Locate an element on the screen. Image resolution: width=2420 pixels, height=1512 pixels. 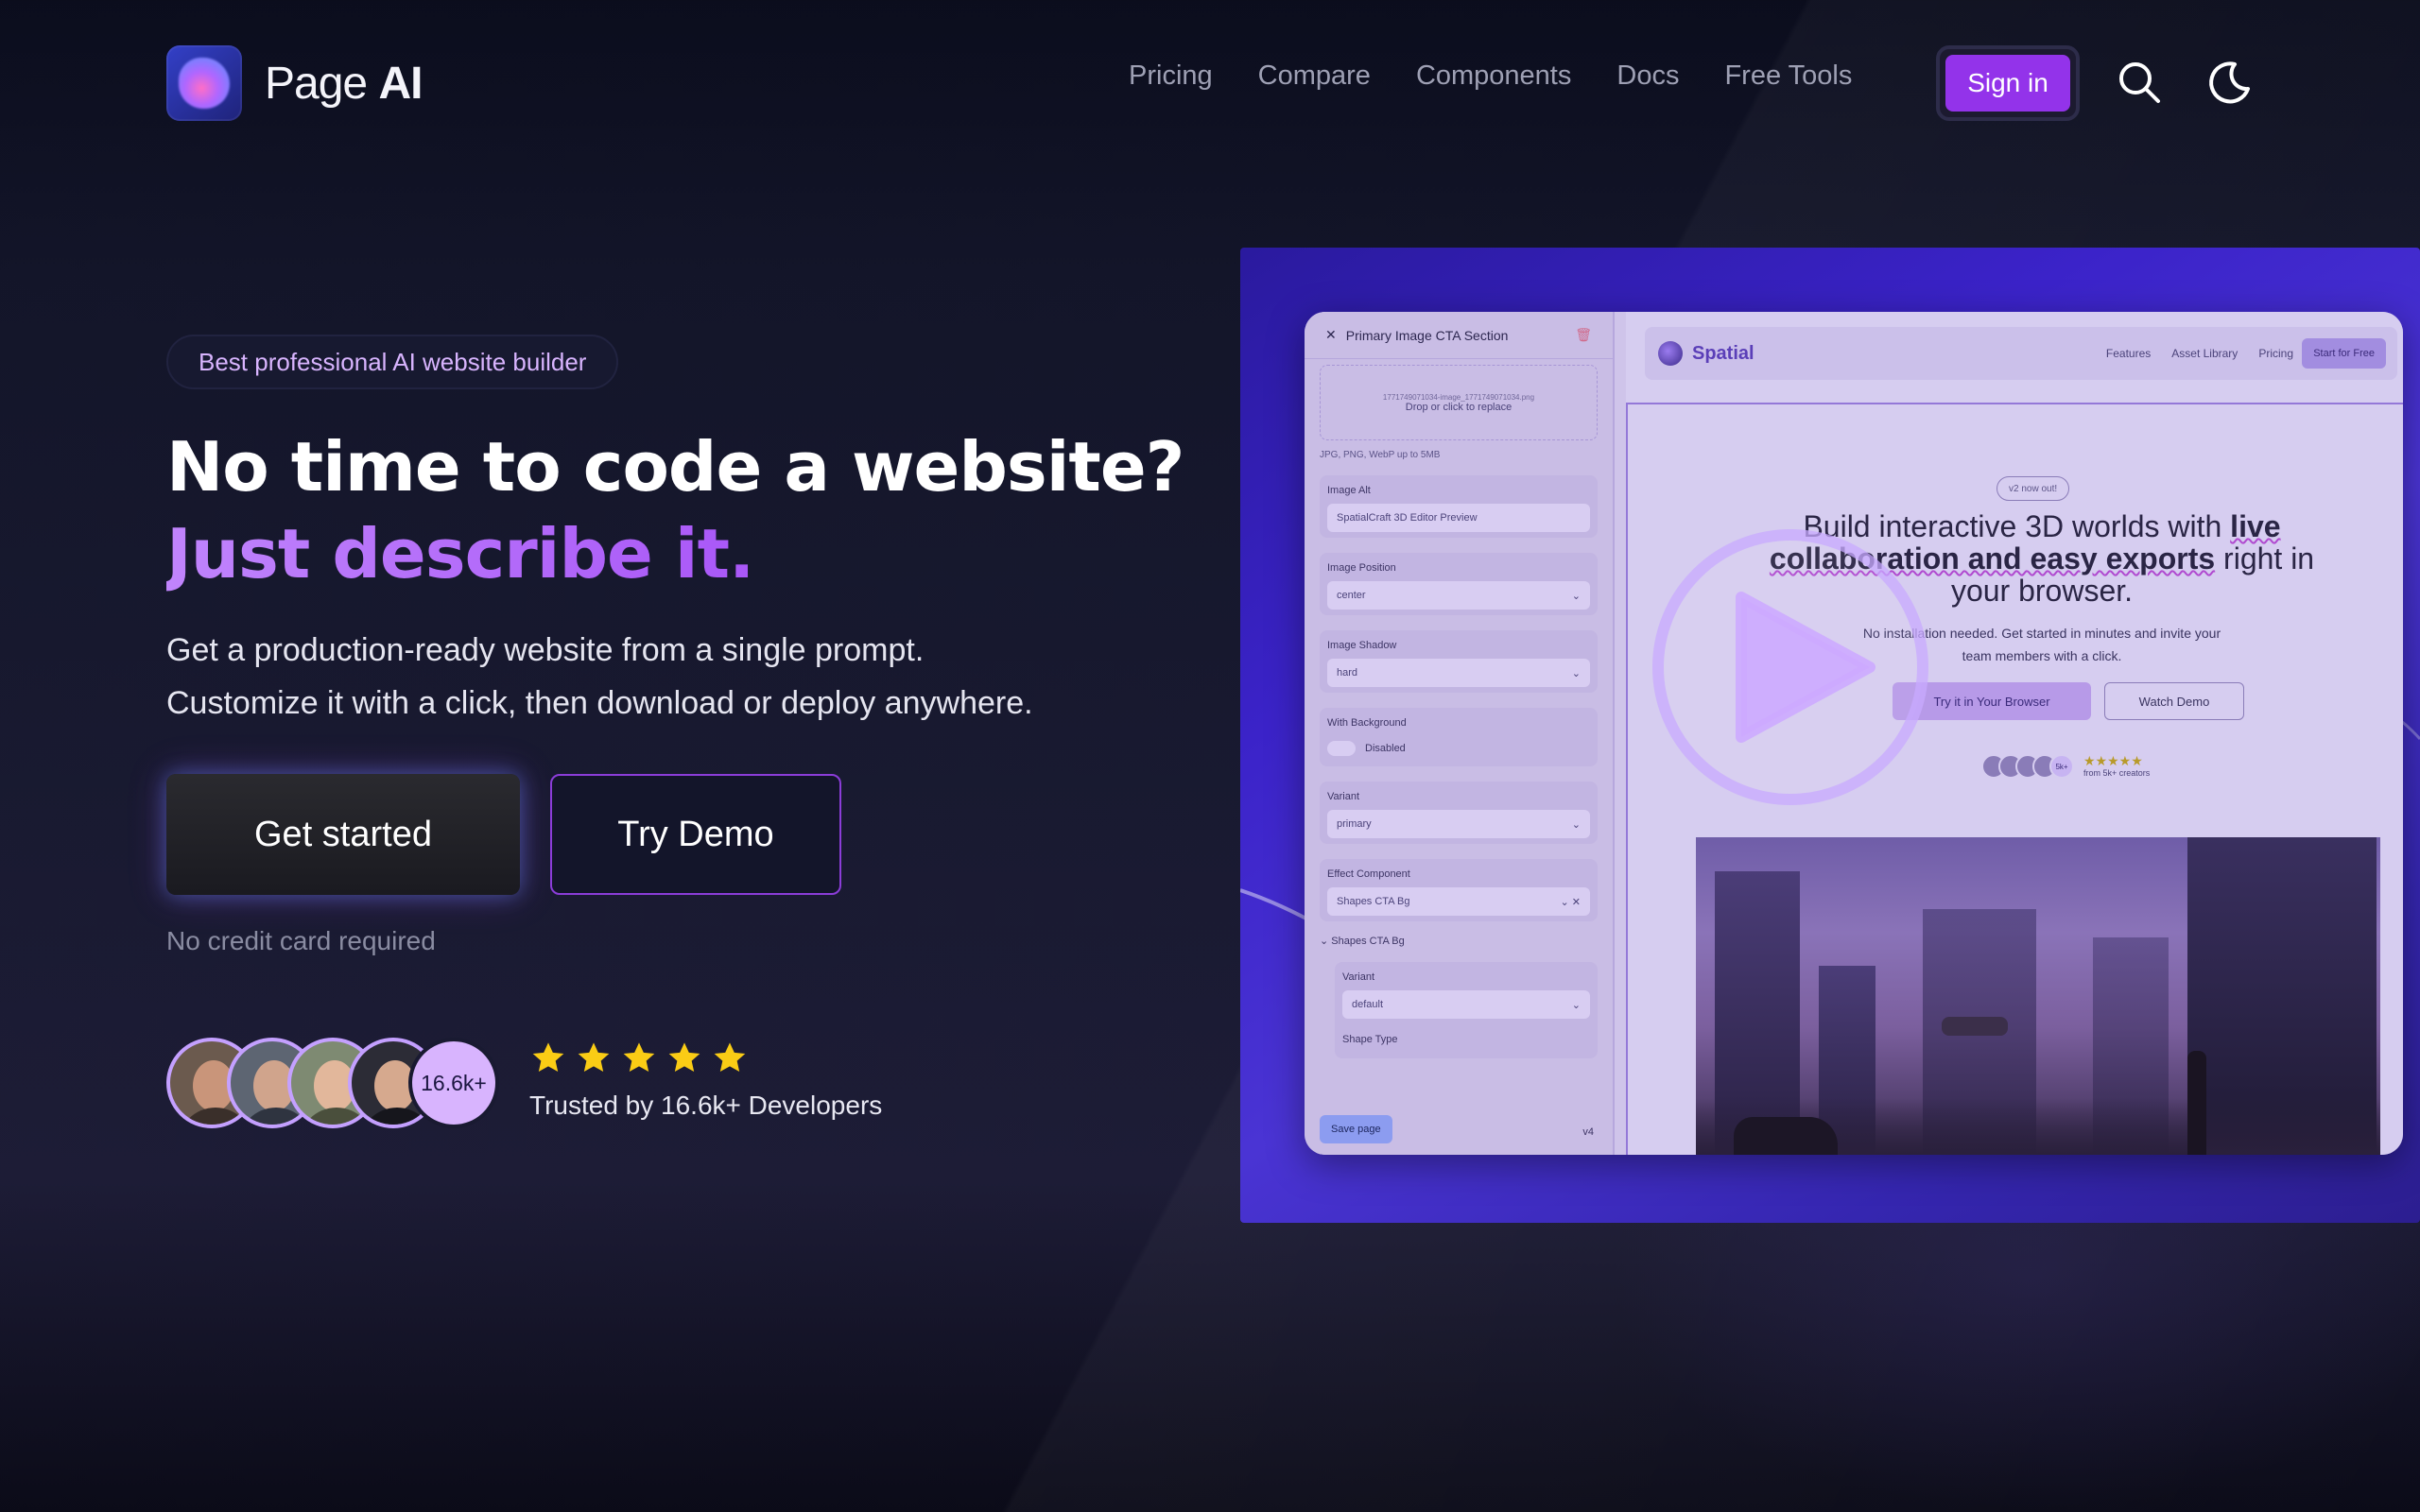
get-started-button: Get started is located at coordinates (343, 834).